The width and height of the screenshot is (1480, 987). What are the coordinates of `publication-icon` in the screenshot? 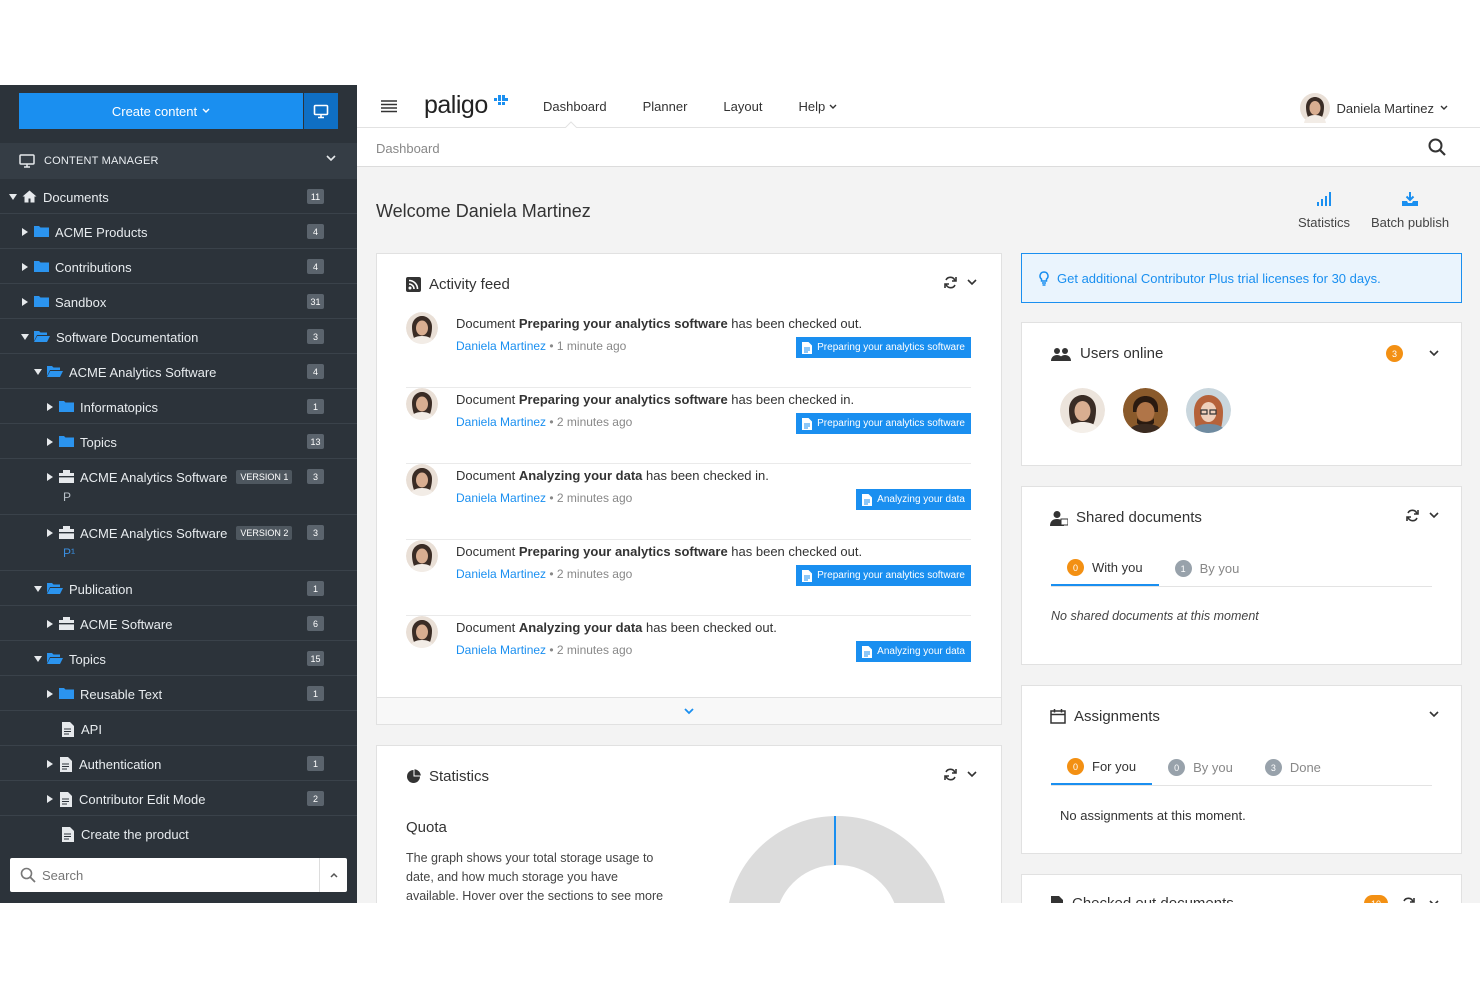 It's located at (66, 623).